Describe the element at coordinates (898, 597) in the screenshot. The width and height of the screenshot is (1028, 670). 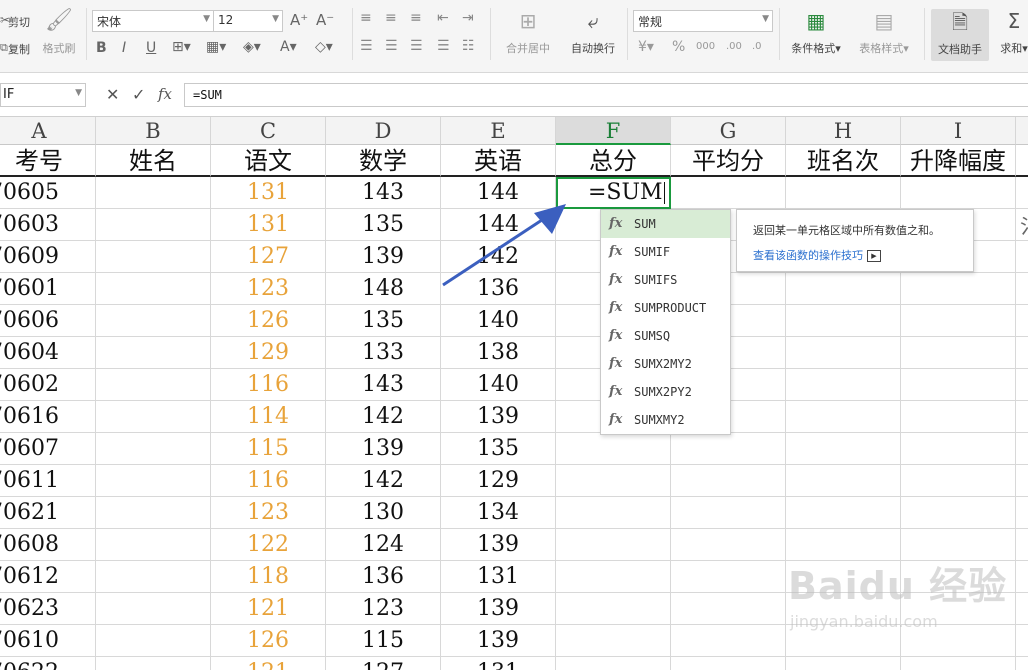
I see `watermark: Baidu 经验 jingyan.baidu.com` at that location.